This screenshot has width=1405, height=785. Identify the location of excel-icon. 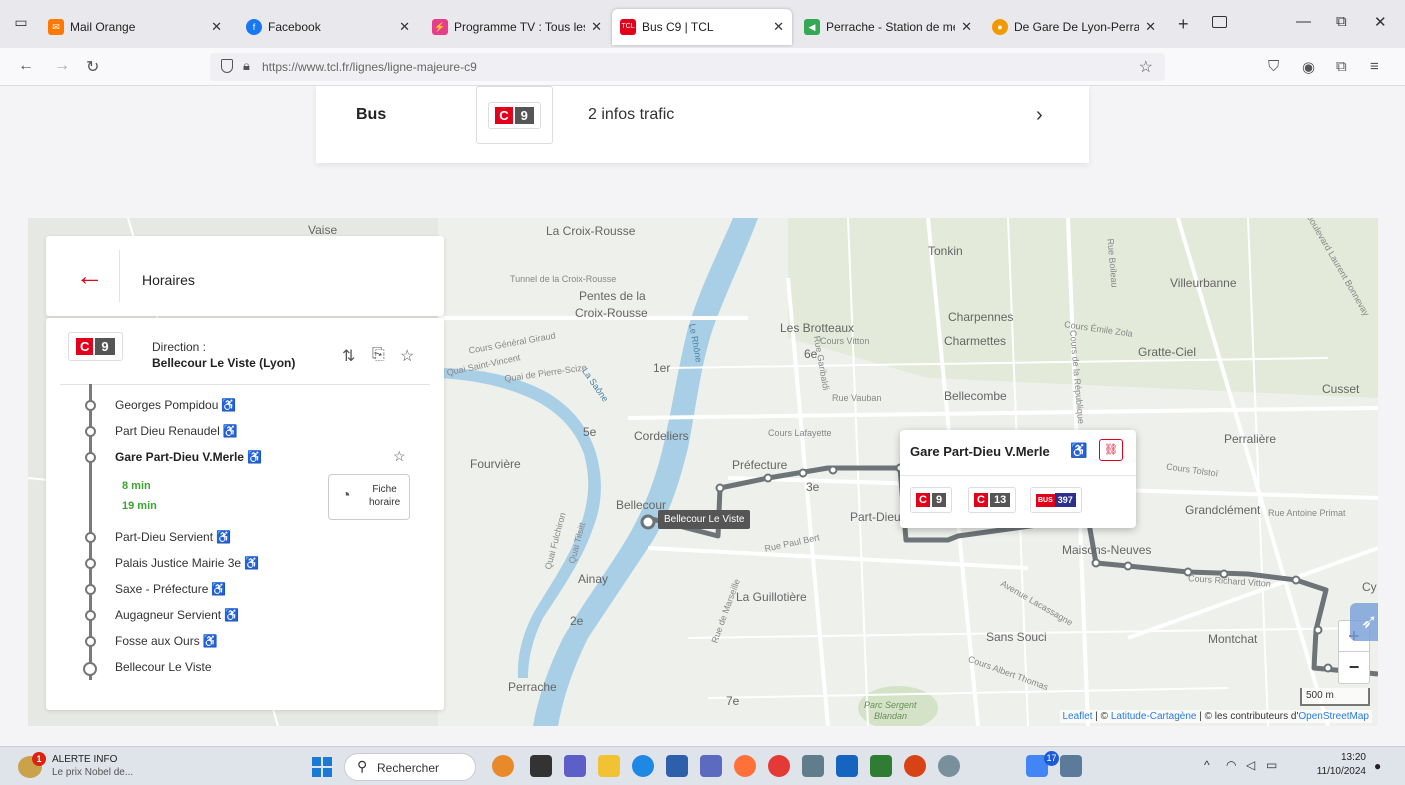
(881, 766).